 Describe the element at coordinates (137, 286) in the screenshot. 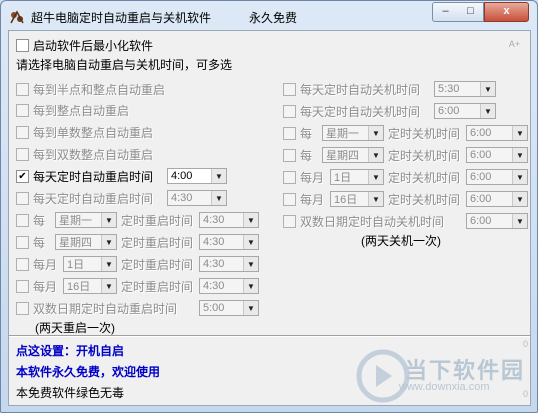

I see `monthly-reboot-2-option: 每月 16日 ▼ 定时重启时间 4:30 ▼` at that location.